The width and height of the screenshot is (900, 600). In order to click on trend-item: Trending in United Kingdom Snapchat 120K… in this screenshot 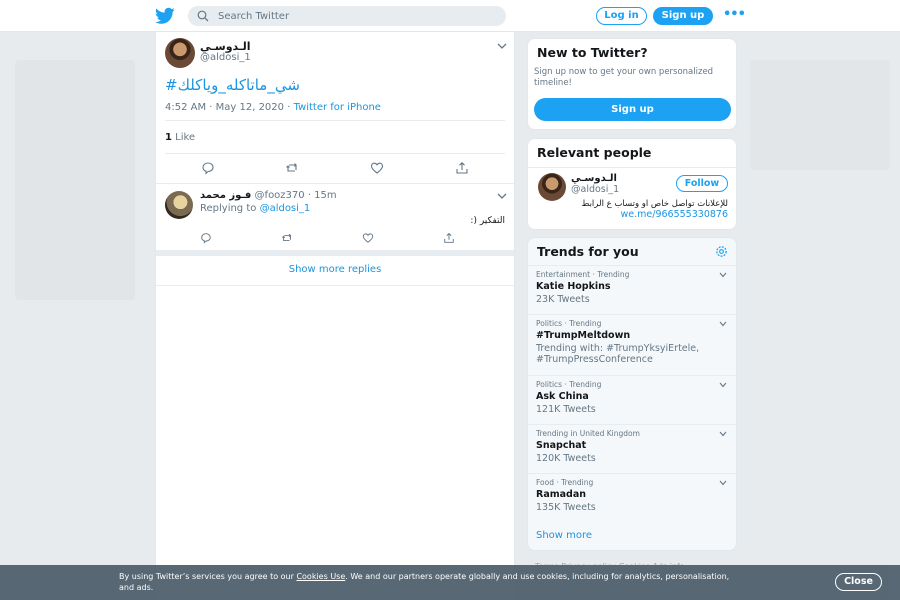, I will do `click(632, 448)`.